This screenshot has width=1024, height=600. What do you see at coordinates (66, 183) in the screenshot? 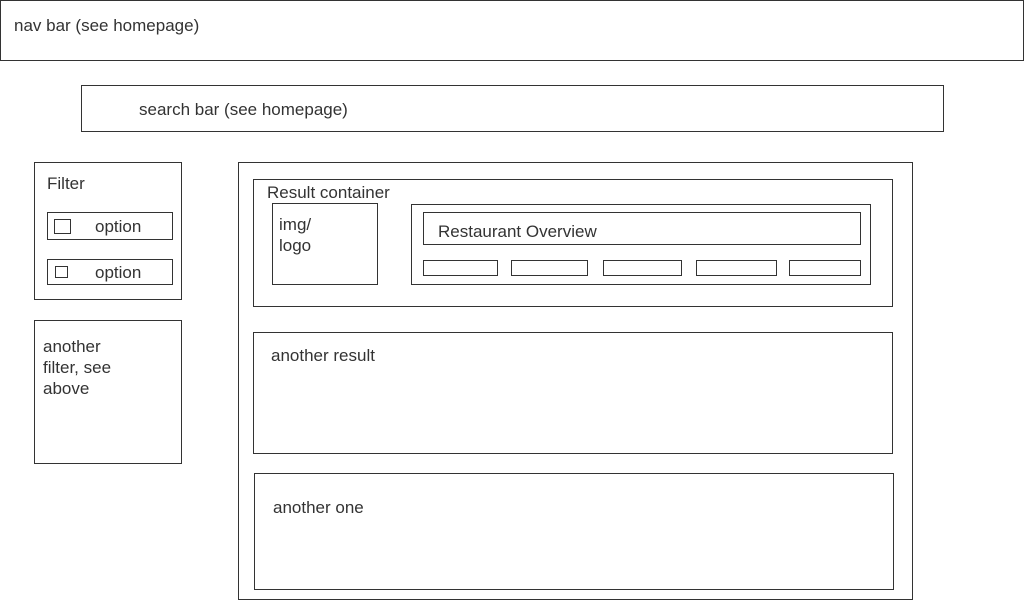
I see `filter-title: Filter` at bounding box center [66, 183].